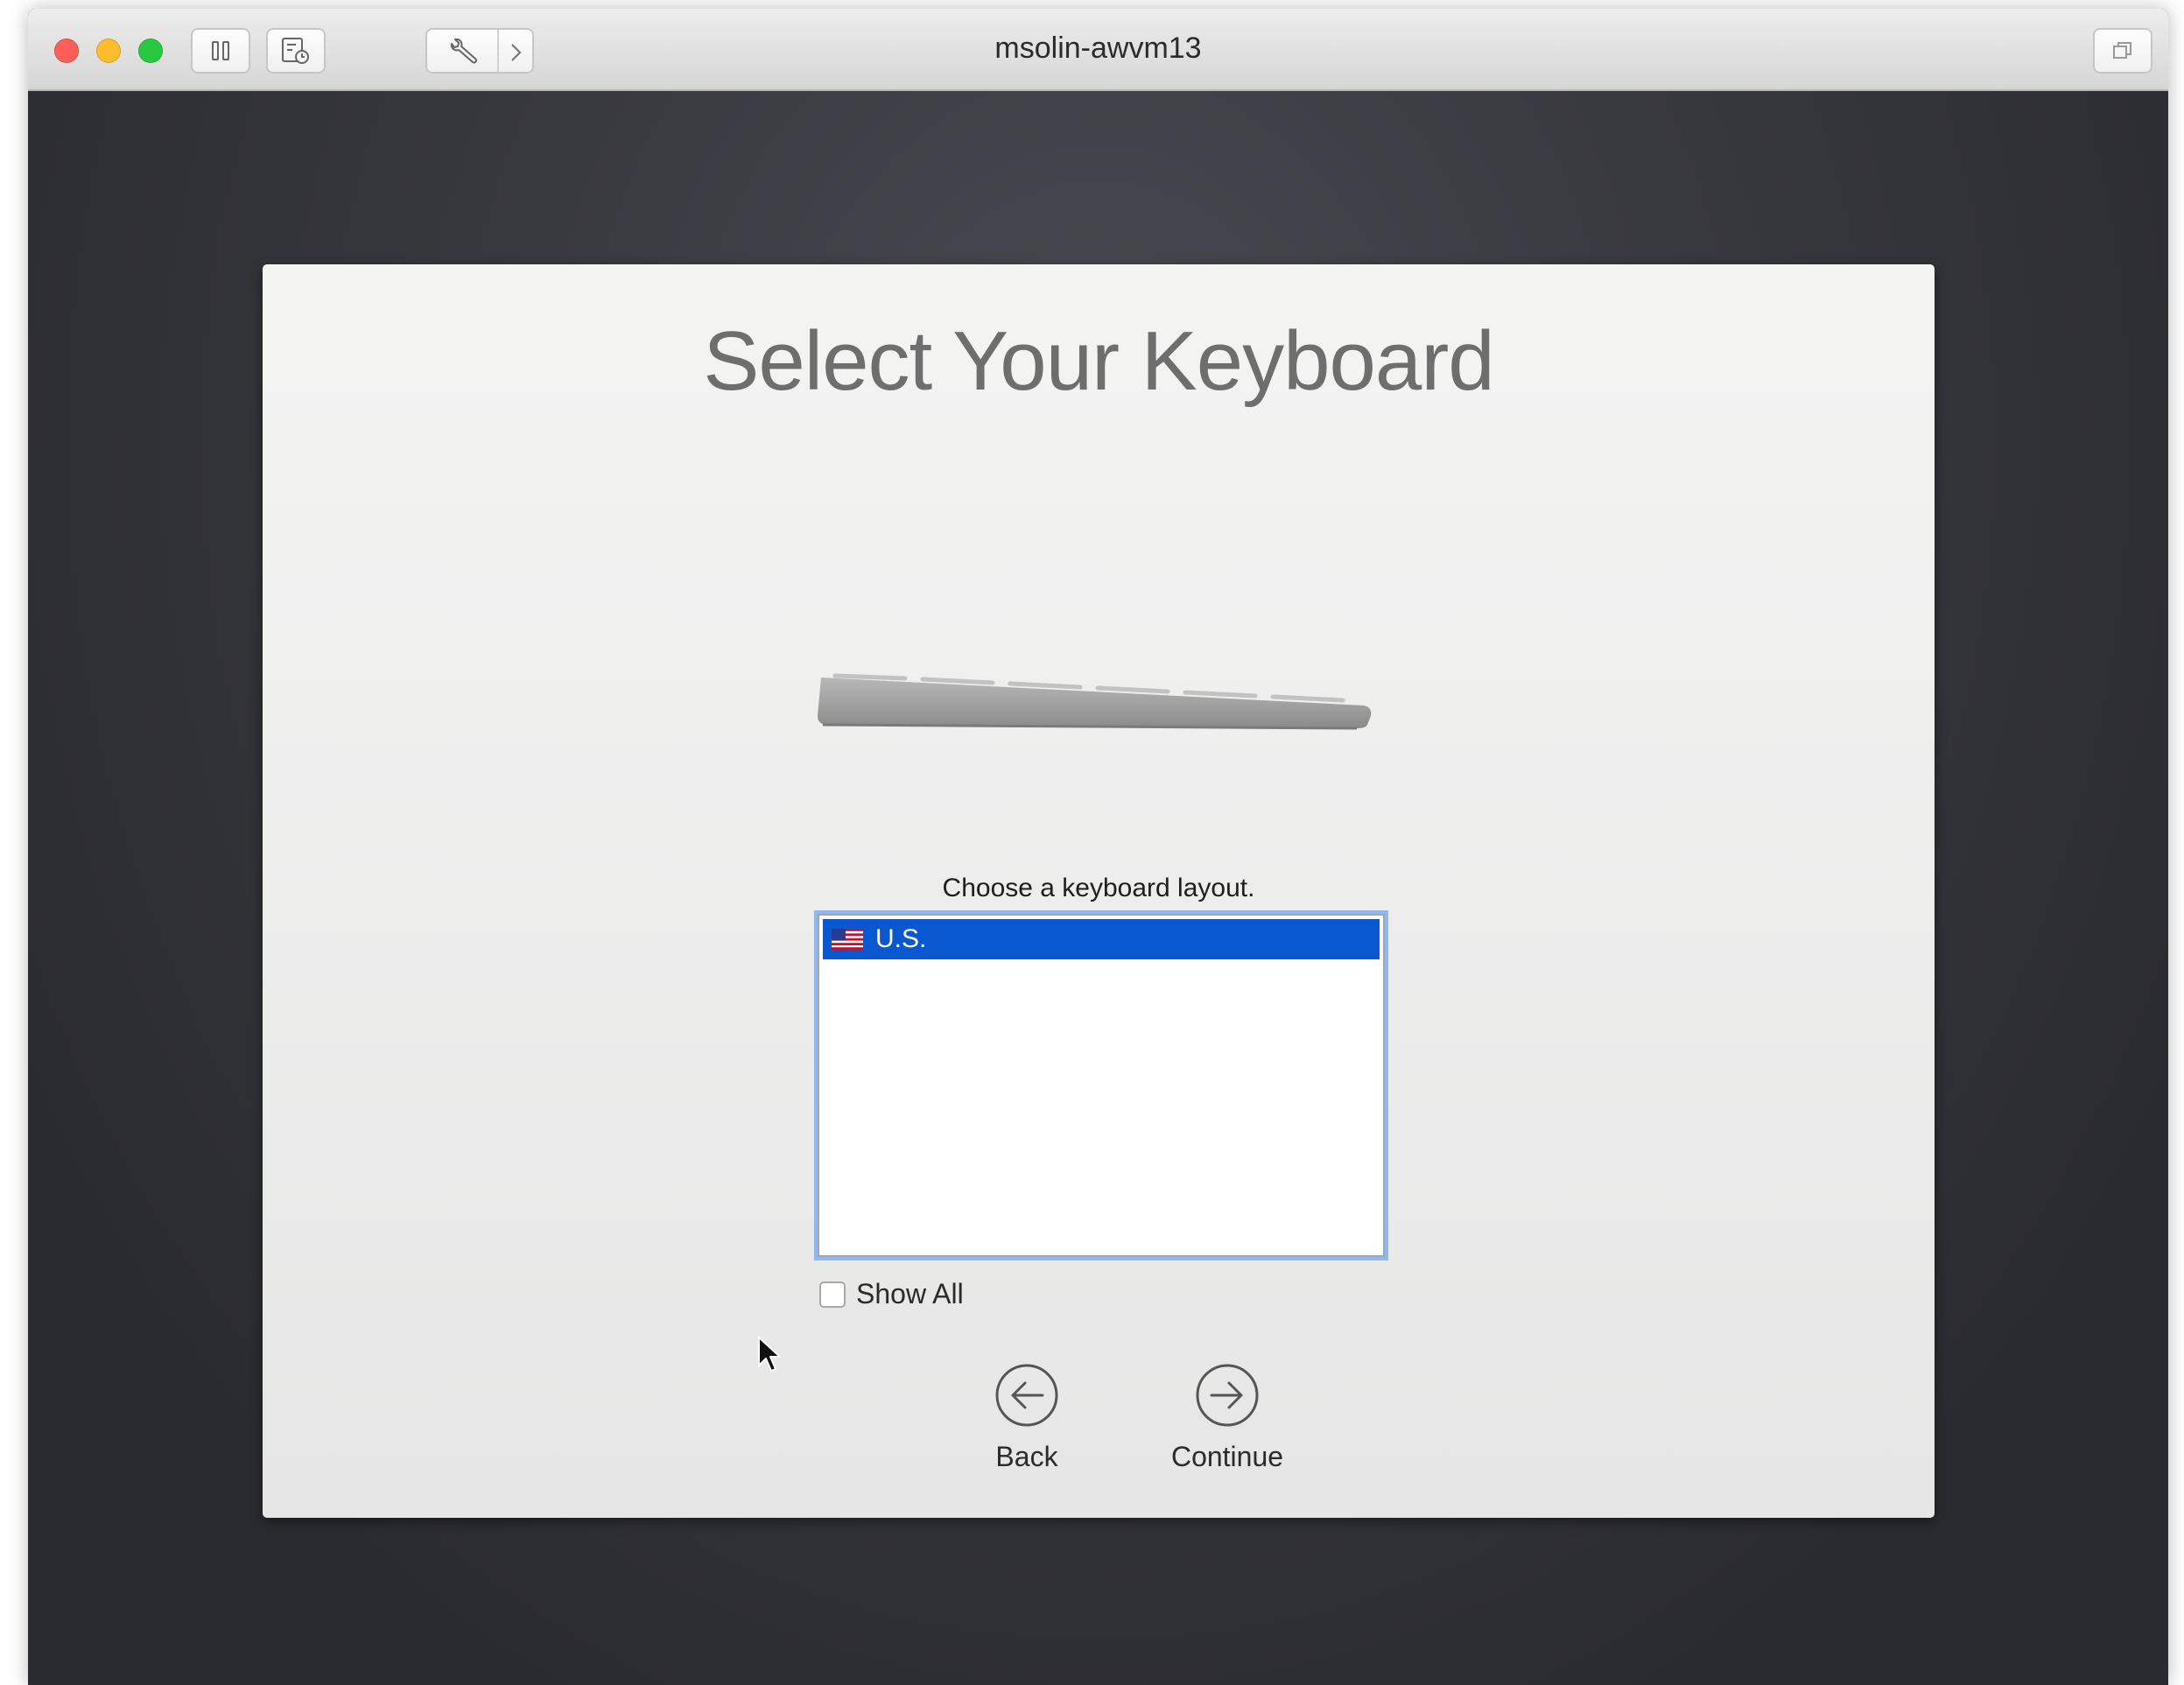 The width and height of the screenshot is (2184, 1685). What do you see at coordinates (1098, 361) in the screenshot?
I see `page-title: Select Your Keyboard` at bounding box center [1098, 361].